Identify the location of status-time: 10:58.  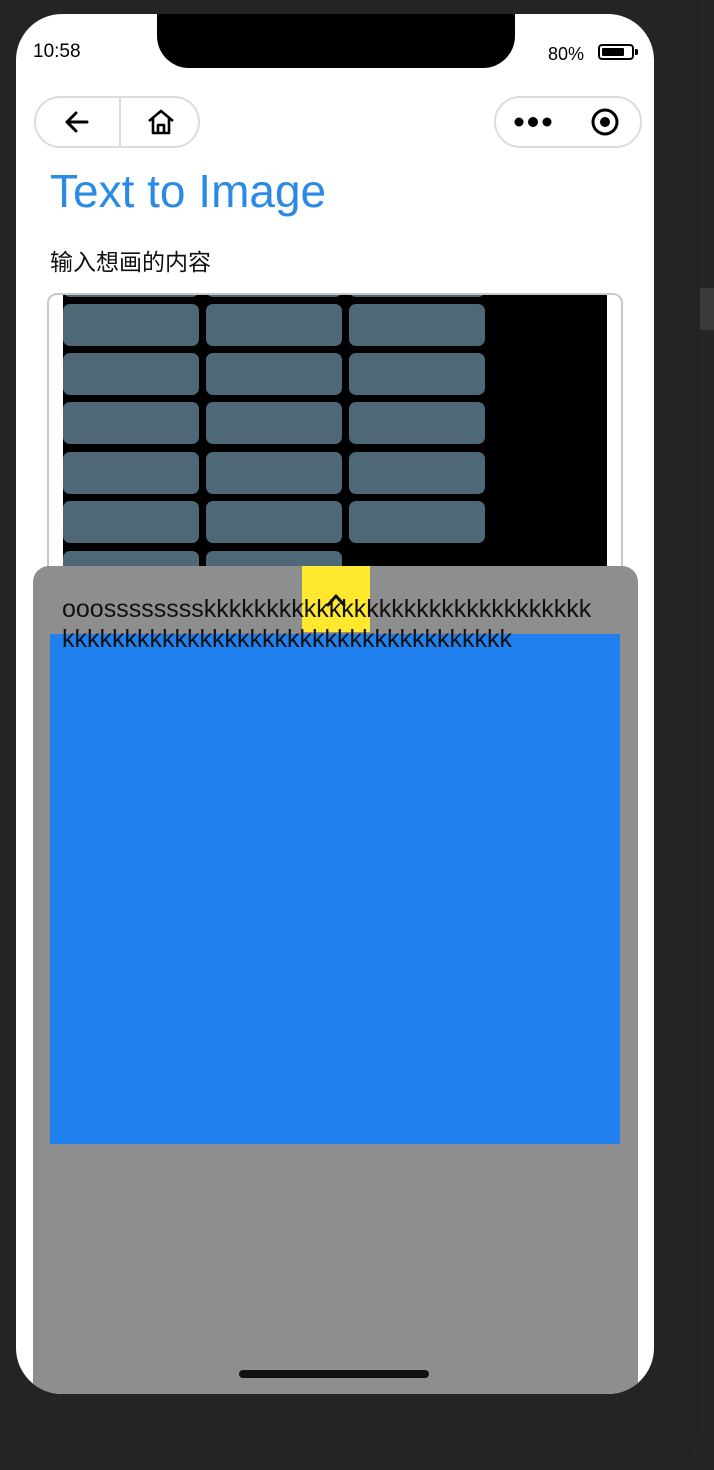
(57, 51).